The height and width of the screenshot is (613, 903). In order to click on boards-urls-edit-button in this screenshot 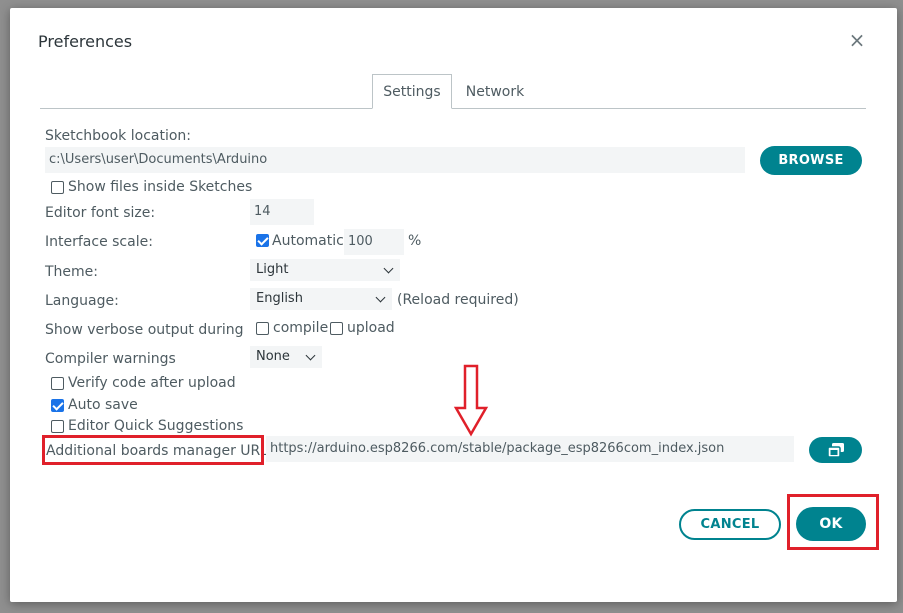, I will do `click(835, 450)`.